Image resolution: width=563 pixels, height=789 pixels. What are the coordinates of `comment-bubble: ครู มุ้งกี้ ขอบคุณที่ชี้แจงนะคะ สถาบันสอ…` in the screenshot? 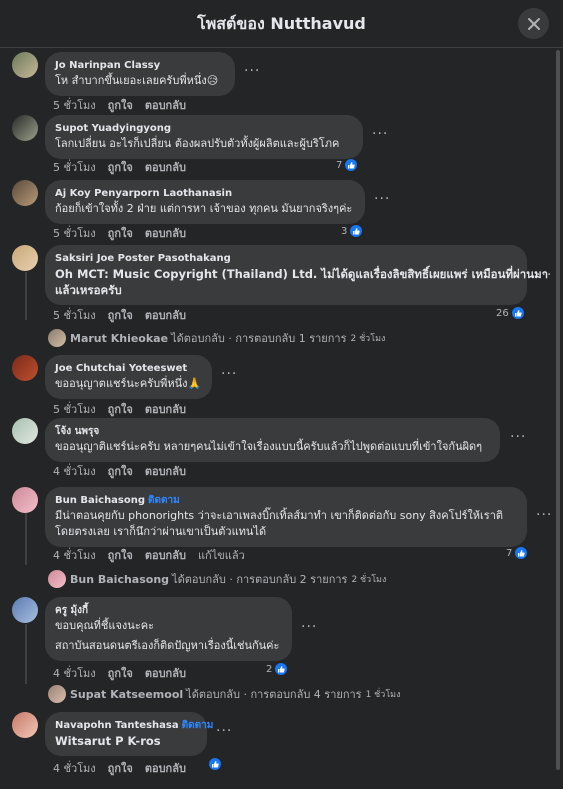 It's located at (168, 629).